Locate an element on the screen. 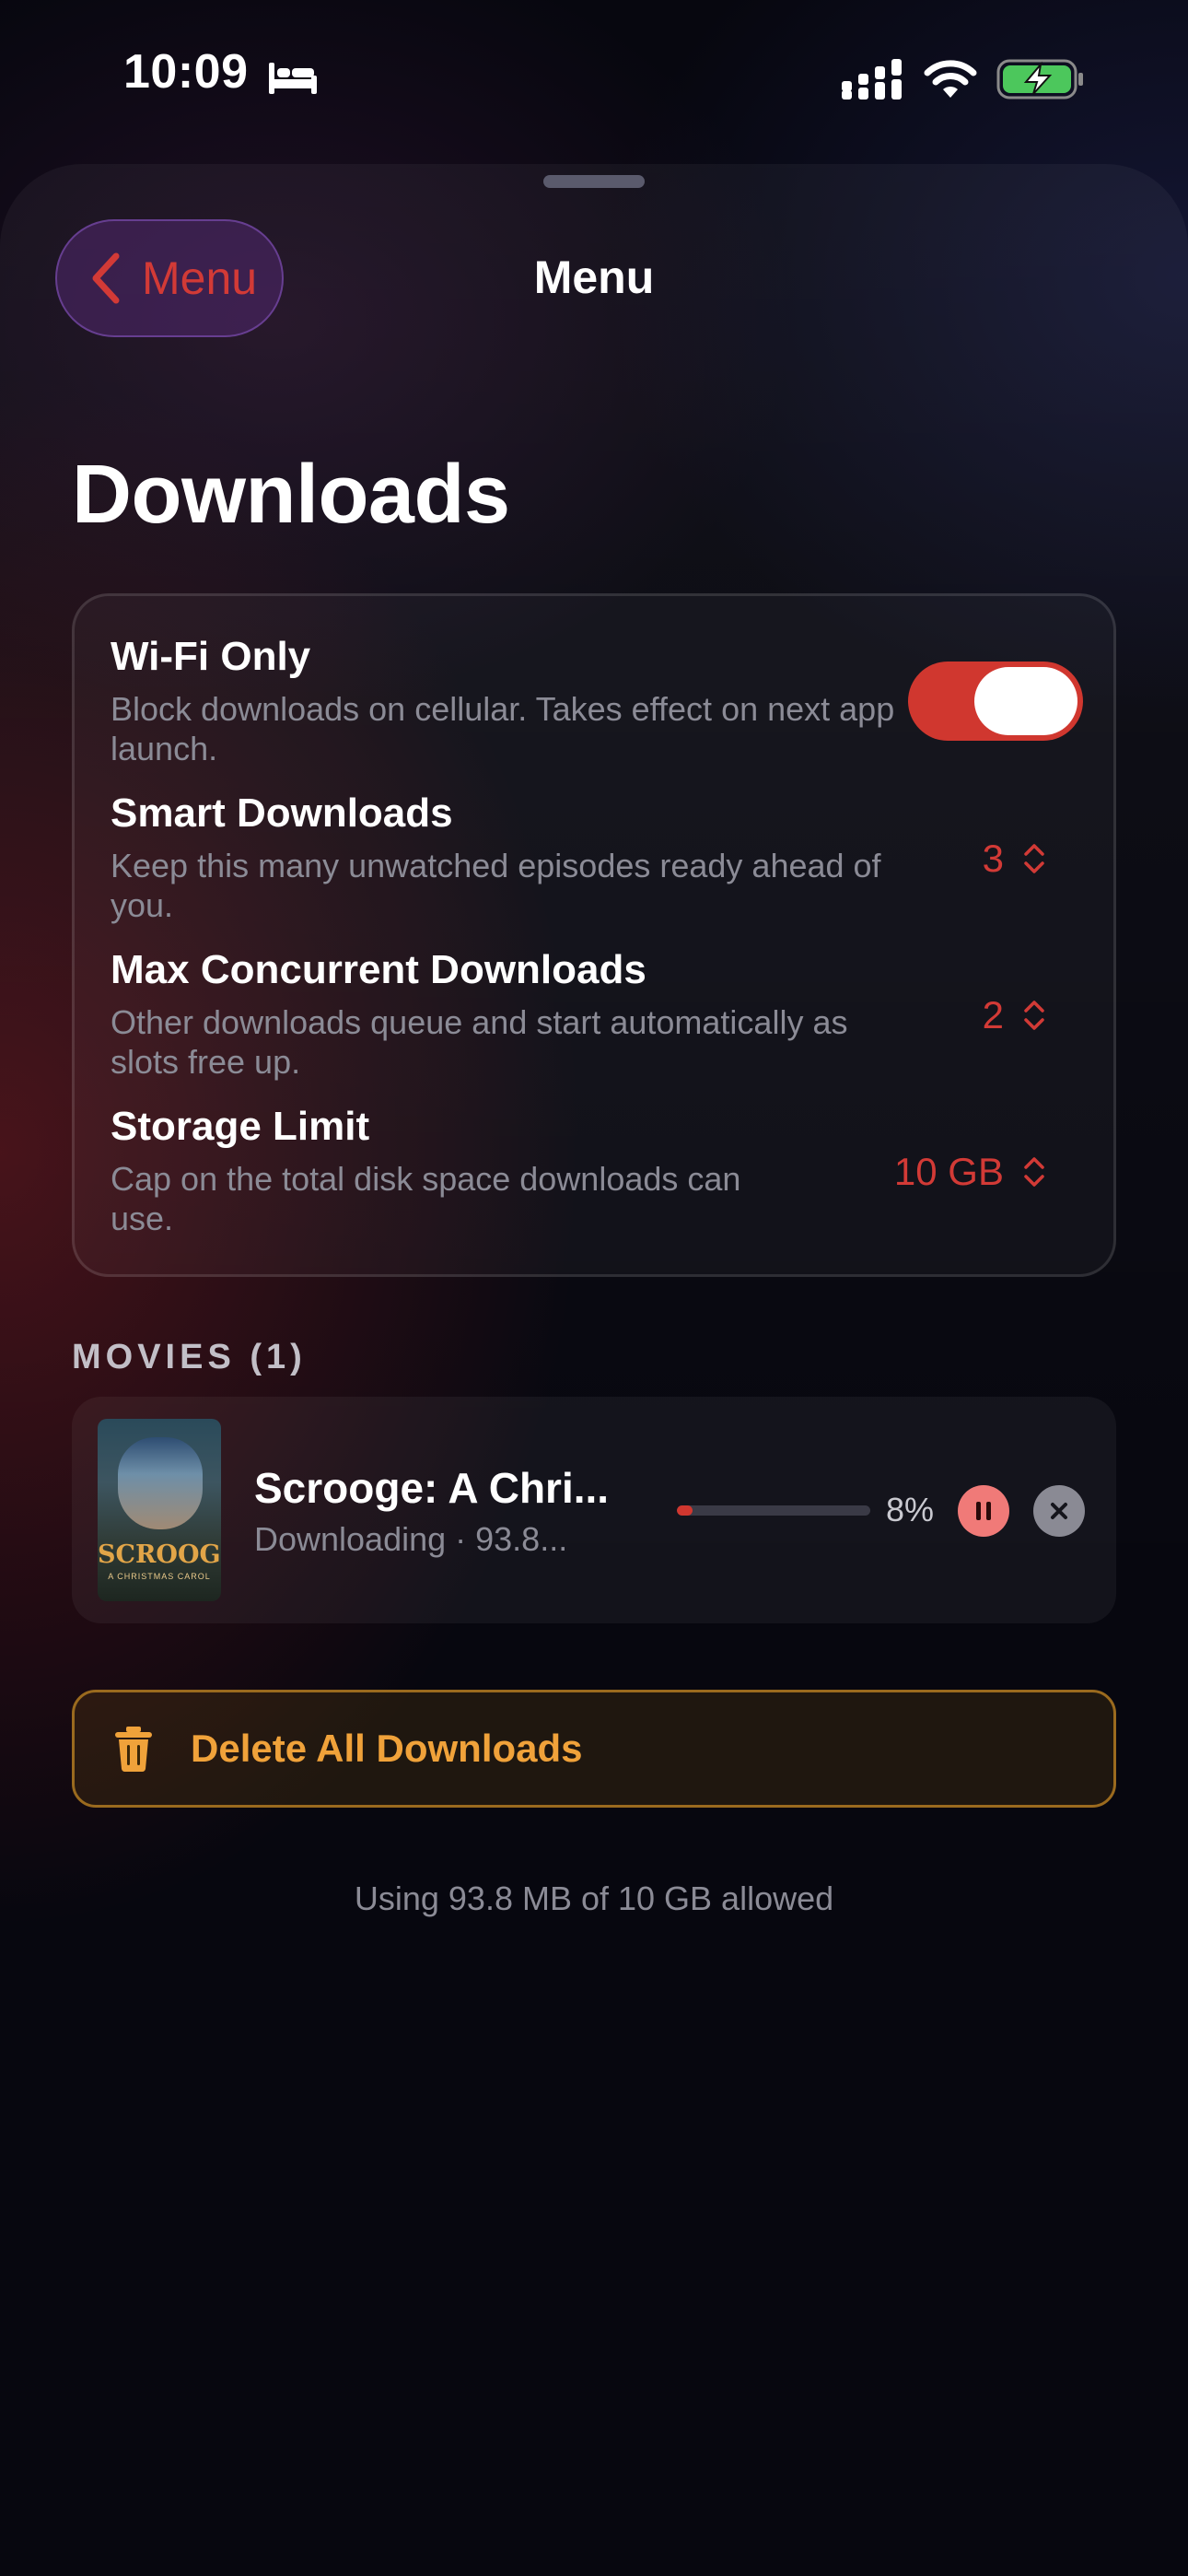  close-icon is located at coordinates (1059, 1511).